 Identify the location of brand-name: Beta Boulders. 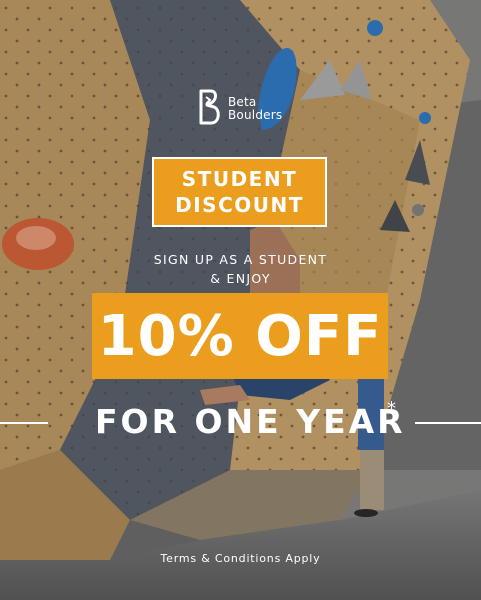
(255, 109).